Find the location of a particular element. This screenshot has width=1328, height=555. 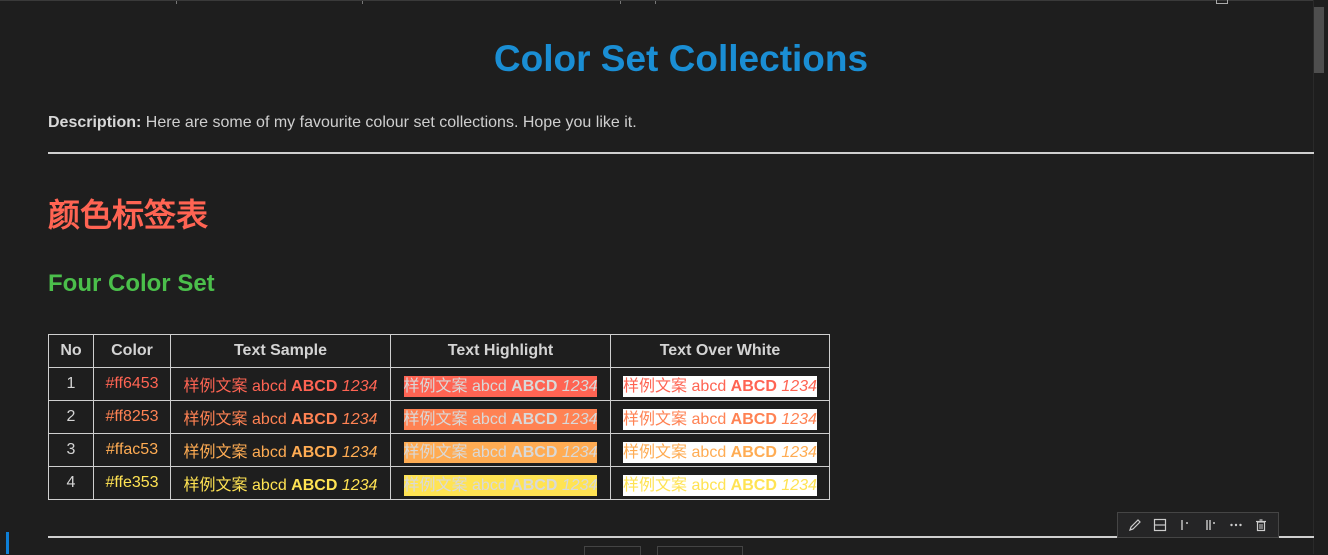

color-hex: #ff6453 is located at coordinates (132, 384).